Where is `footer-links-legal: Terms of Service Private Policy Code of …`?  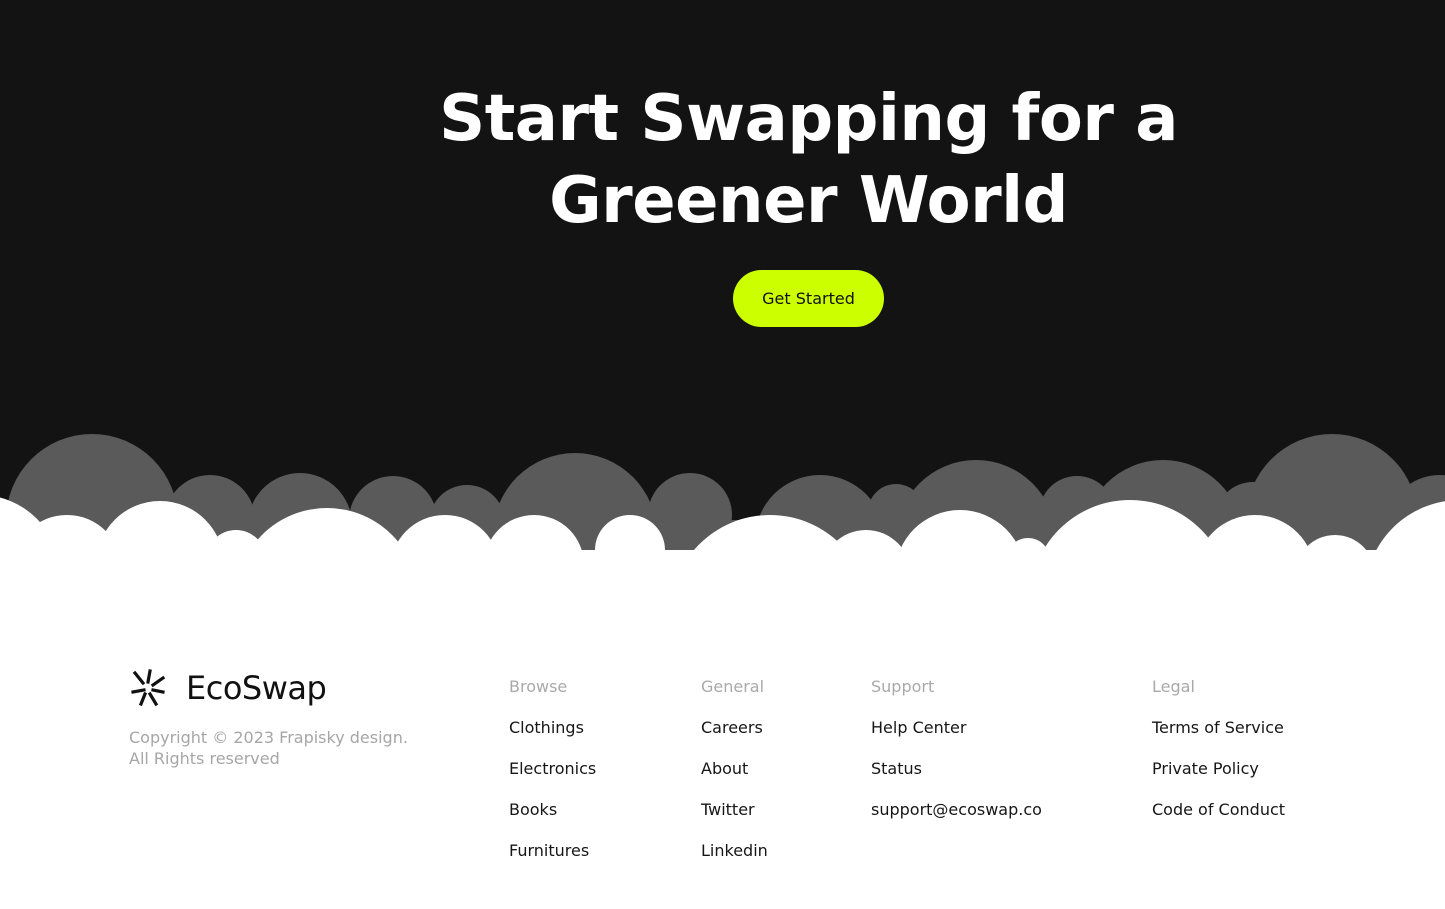
footer-links-legal: Terms of Service Private Policy Code of … is located at coordinates (1218, 779).